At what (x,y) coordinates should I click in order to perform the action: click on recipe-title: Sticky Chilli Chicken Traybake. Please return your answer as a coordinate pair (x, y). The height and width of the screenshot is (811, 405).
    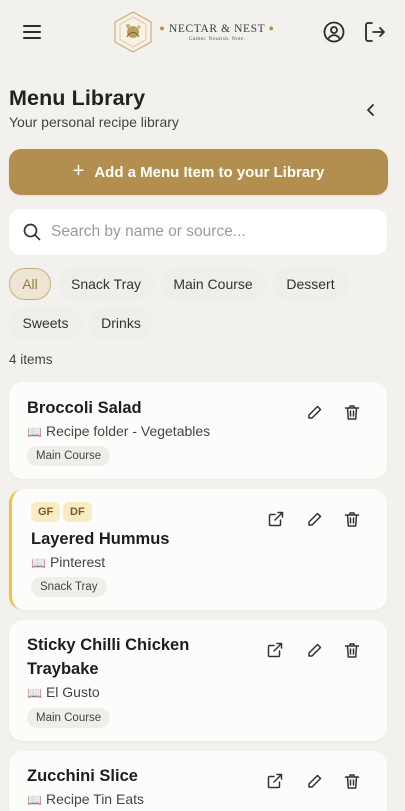
    Looking at the image, I should click on (108, 657).